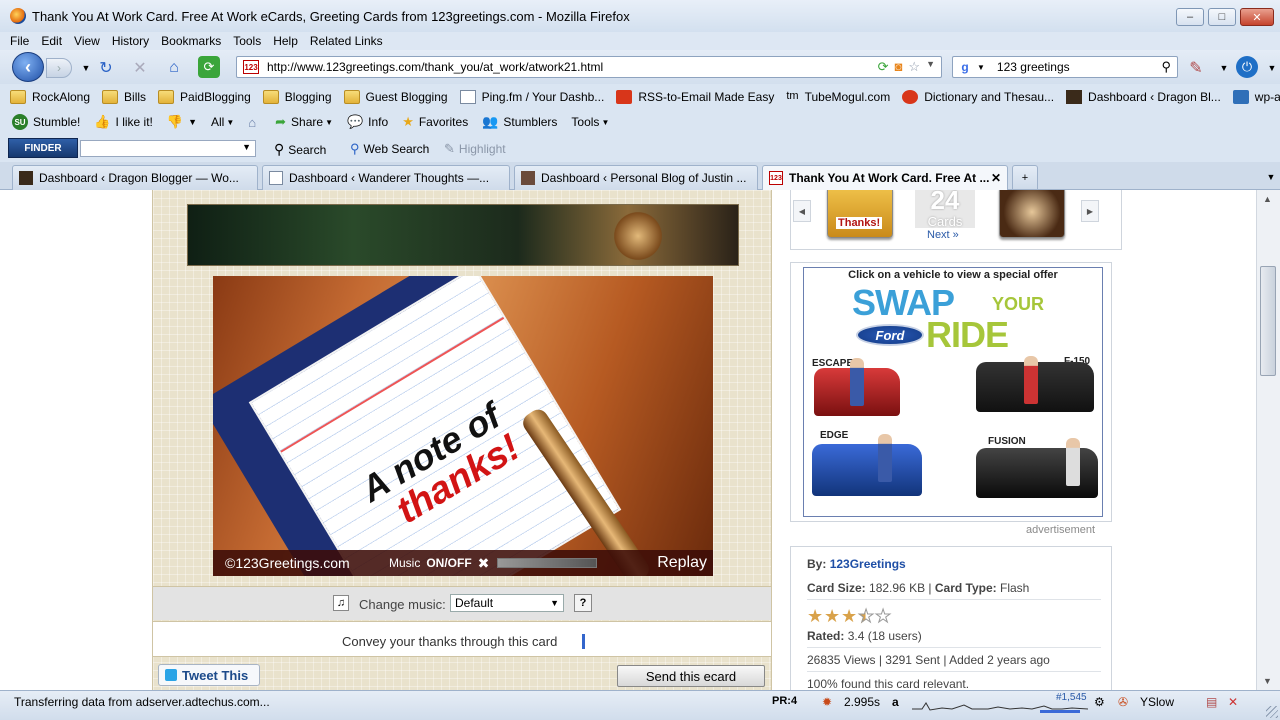  What do you see at coordinates (590, 122) in the screenshot?
I see `tools-dropdown: Tools ▼` at bounding box center [590, 122].